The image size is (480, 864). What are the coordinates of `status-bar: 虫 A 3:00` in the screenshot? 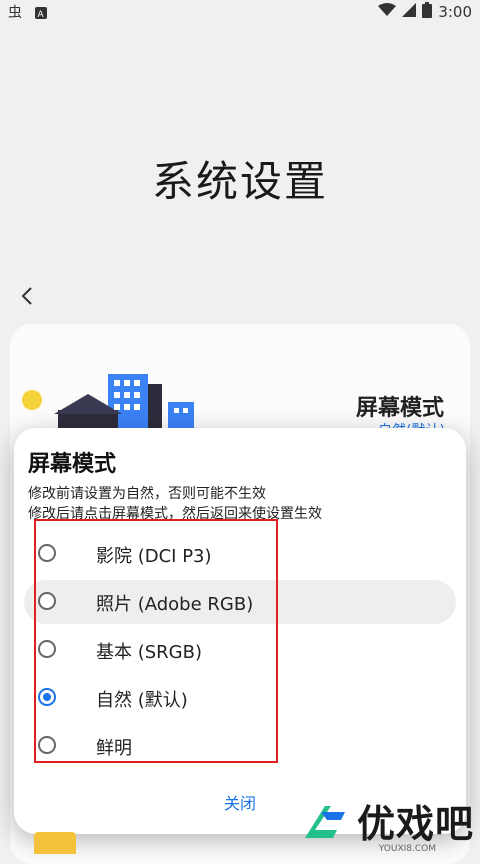 It's located at (240, 12).